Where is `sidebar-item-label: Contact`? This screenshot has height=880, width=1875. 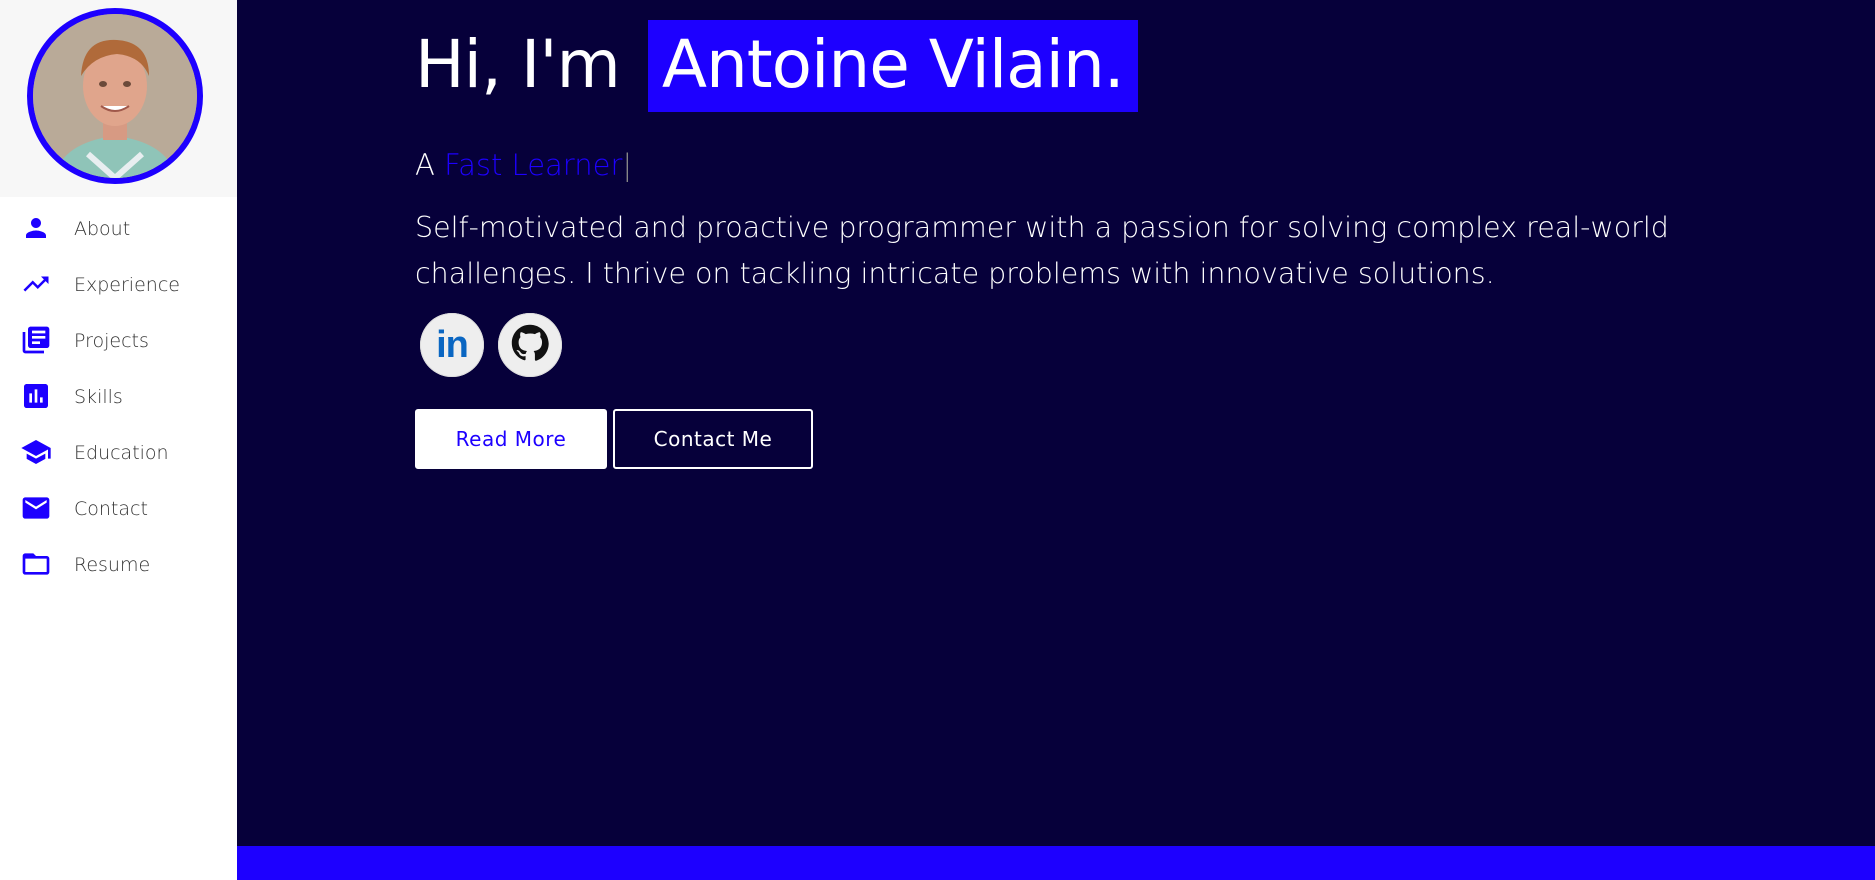 sidebar-item-label: Contact is located at coordinates (111, 509).